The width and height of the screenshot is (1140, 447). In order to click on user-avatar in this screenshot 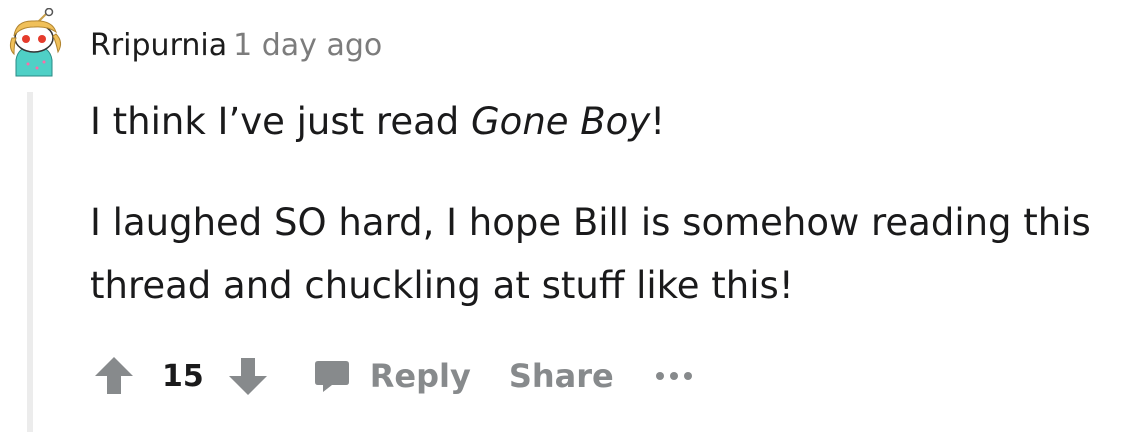, I will do `click(35, 43)`.